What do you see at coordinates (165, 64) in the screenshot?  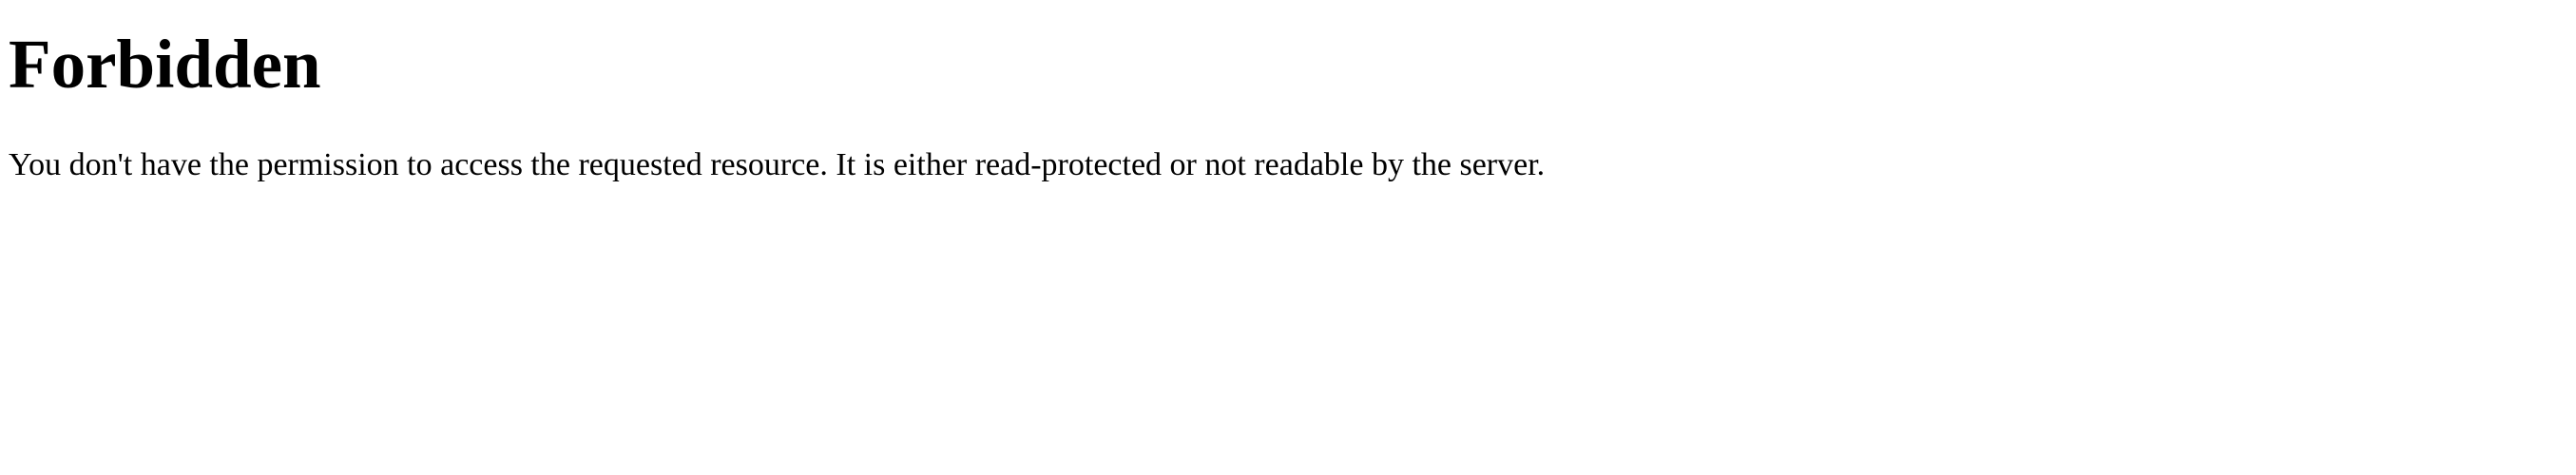 I see `page-title: Forbidden` at bounding box center [165, 64].